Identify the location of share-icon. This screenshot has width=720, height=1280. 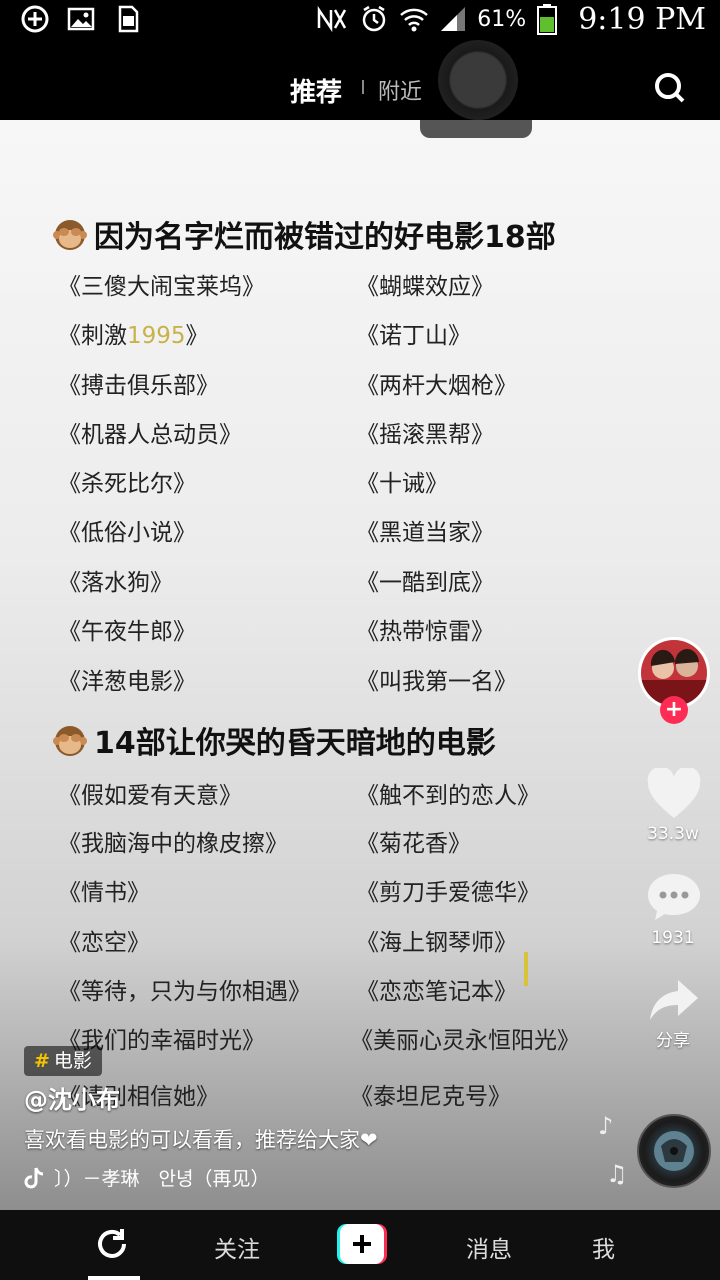
(674, 1000).